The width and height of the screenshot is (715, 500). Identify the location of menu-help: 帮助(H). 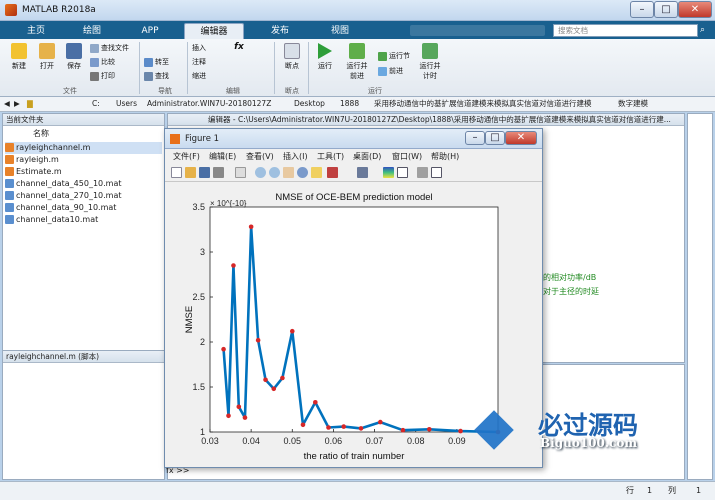
(445, 157).